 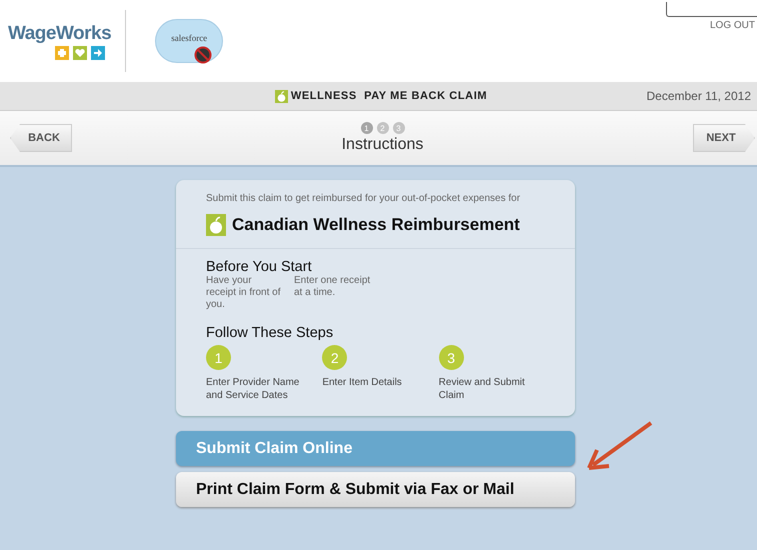 What do you see at coordinates (711, 9) in the screenshot?
I see `account-box` at bounding box center [711, 9].